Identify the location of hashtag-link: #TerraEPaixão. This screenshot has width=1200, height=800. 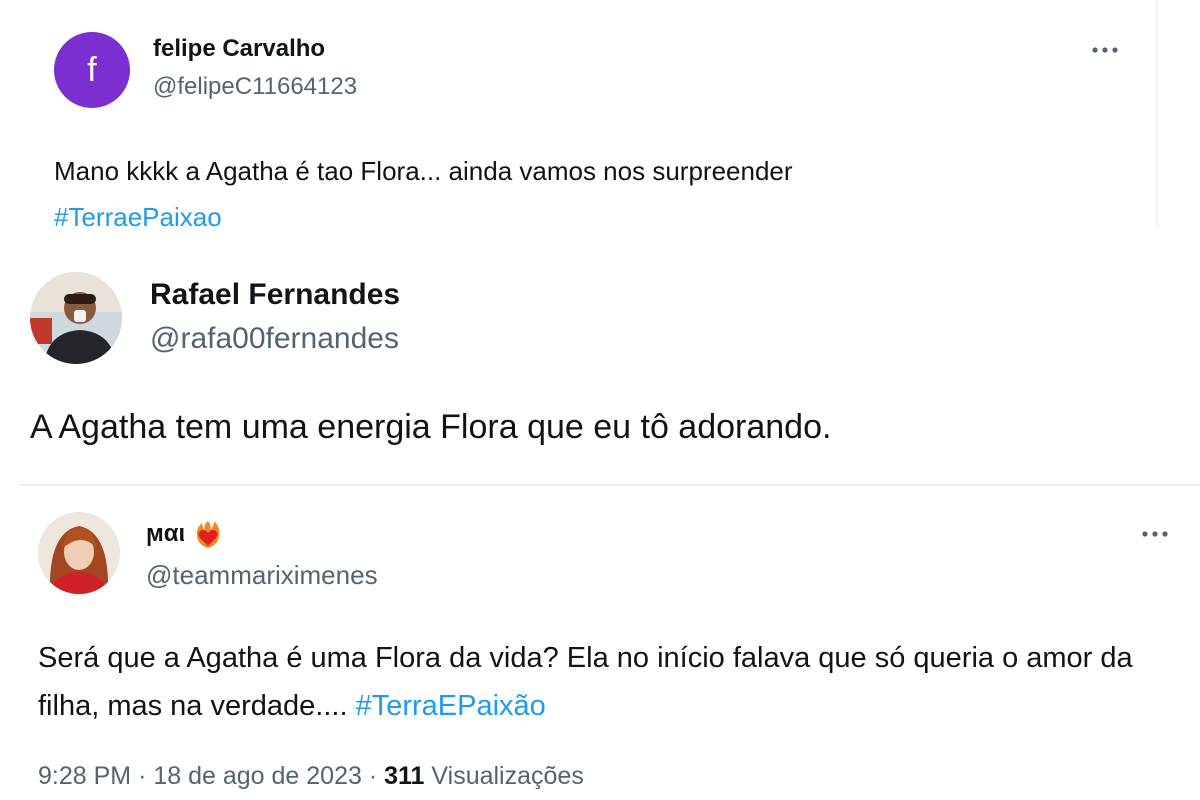
(451, 706).